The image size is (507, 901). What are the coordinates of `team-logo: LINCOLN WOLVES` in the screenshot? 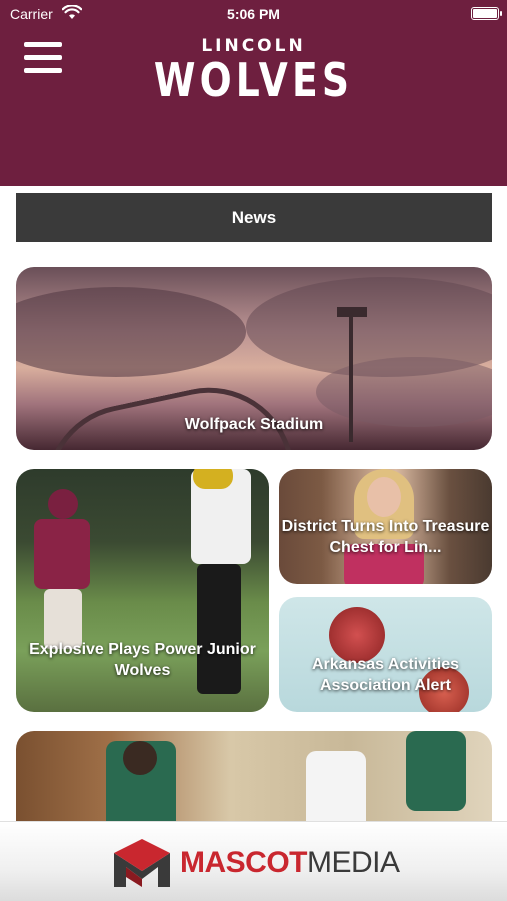 It's located at (253, 70).